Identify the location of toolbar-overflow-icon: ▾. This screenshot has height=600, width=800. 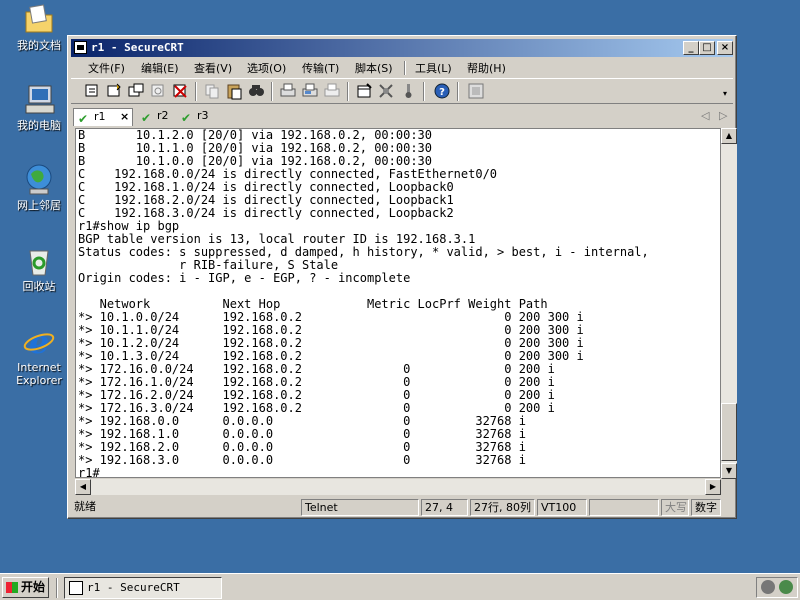
(725, 93).